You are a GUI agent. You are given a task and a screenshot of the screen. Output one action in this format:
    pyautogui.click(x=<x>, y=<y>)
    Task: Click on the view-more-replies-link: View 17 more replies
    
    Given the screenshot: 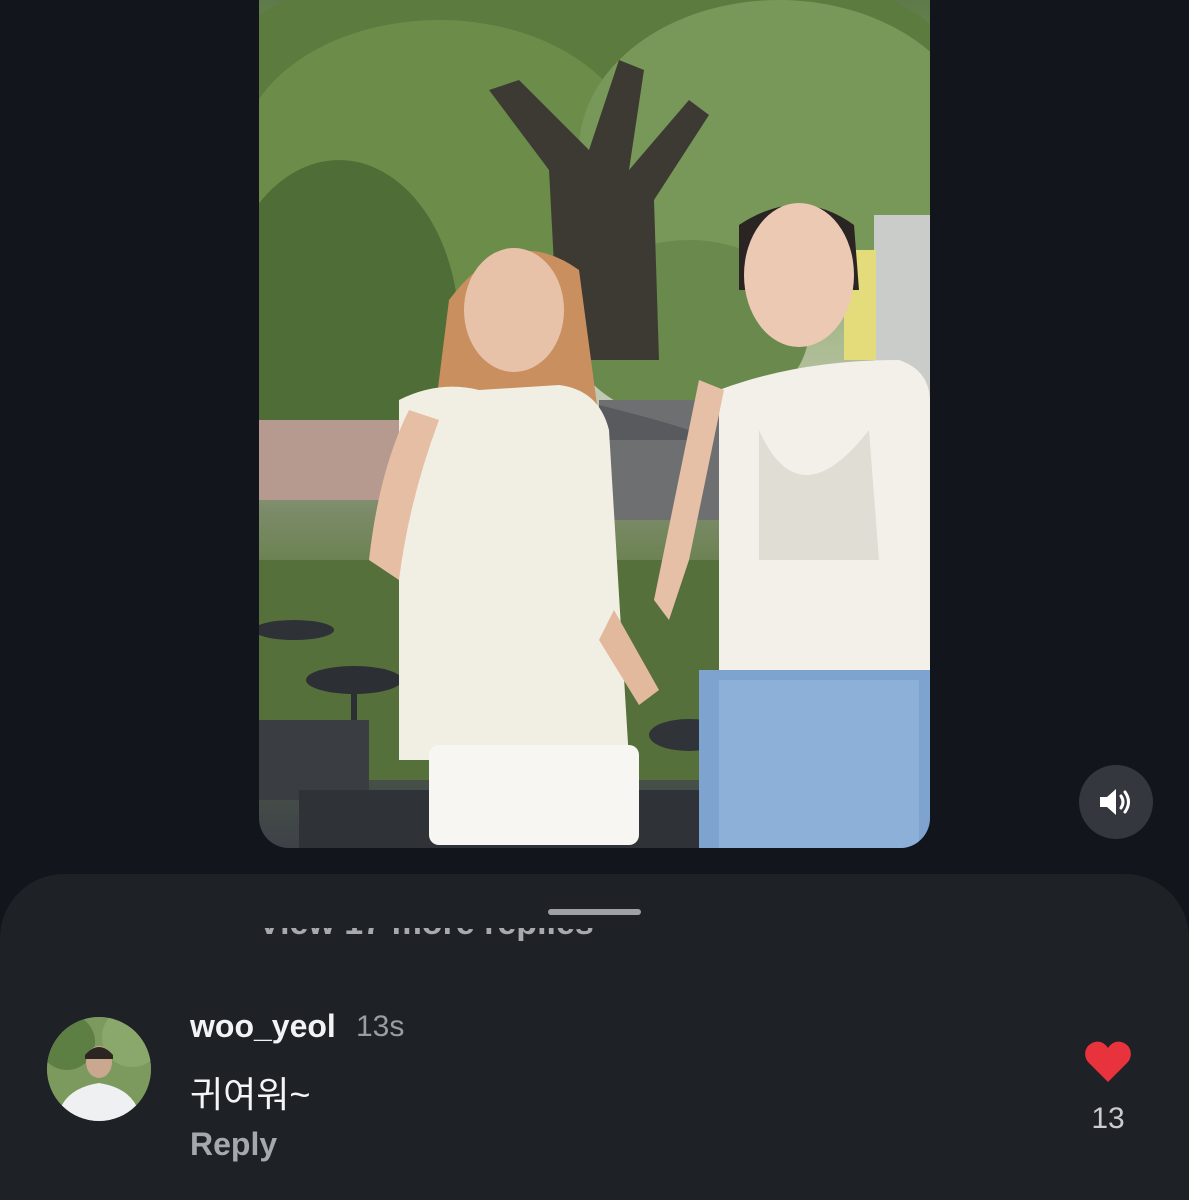 What is the action you would take?
    pyautogui.click(x=428, y=943)
    